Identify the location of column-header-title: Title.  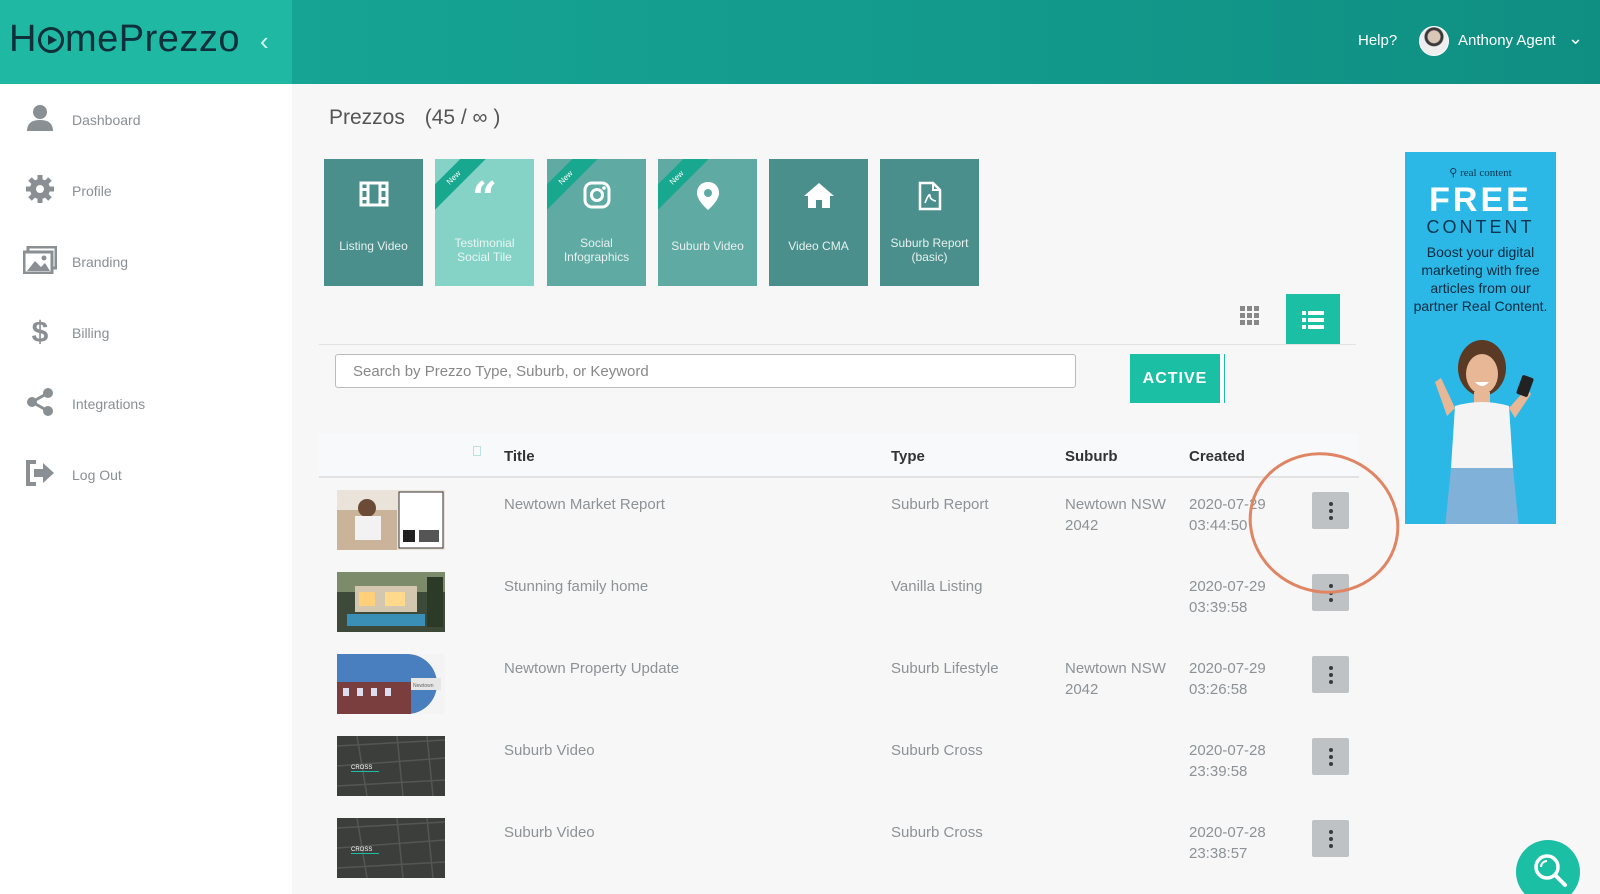
(519, 456).